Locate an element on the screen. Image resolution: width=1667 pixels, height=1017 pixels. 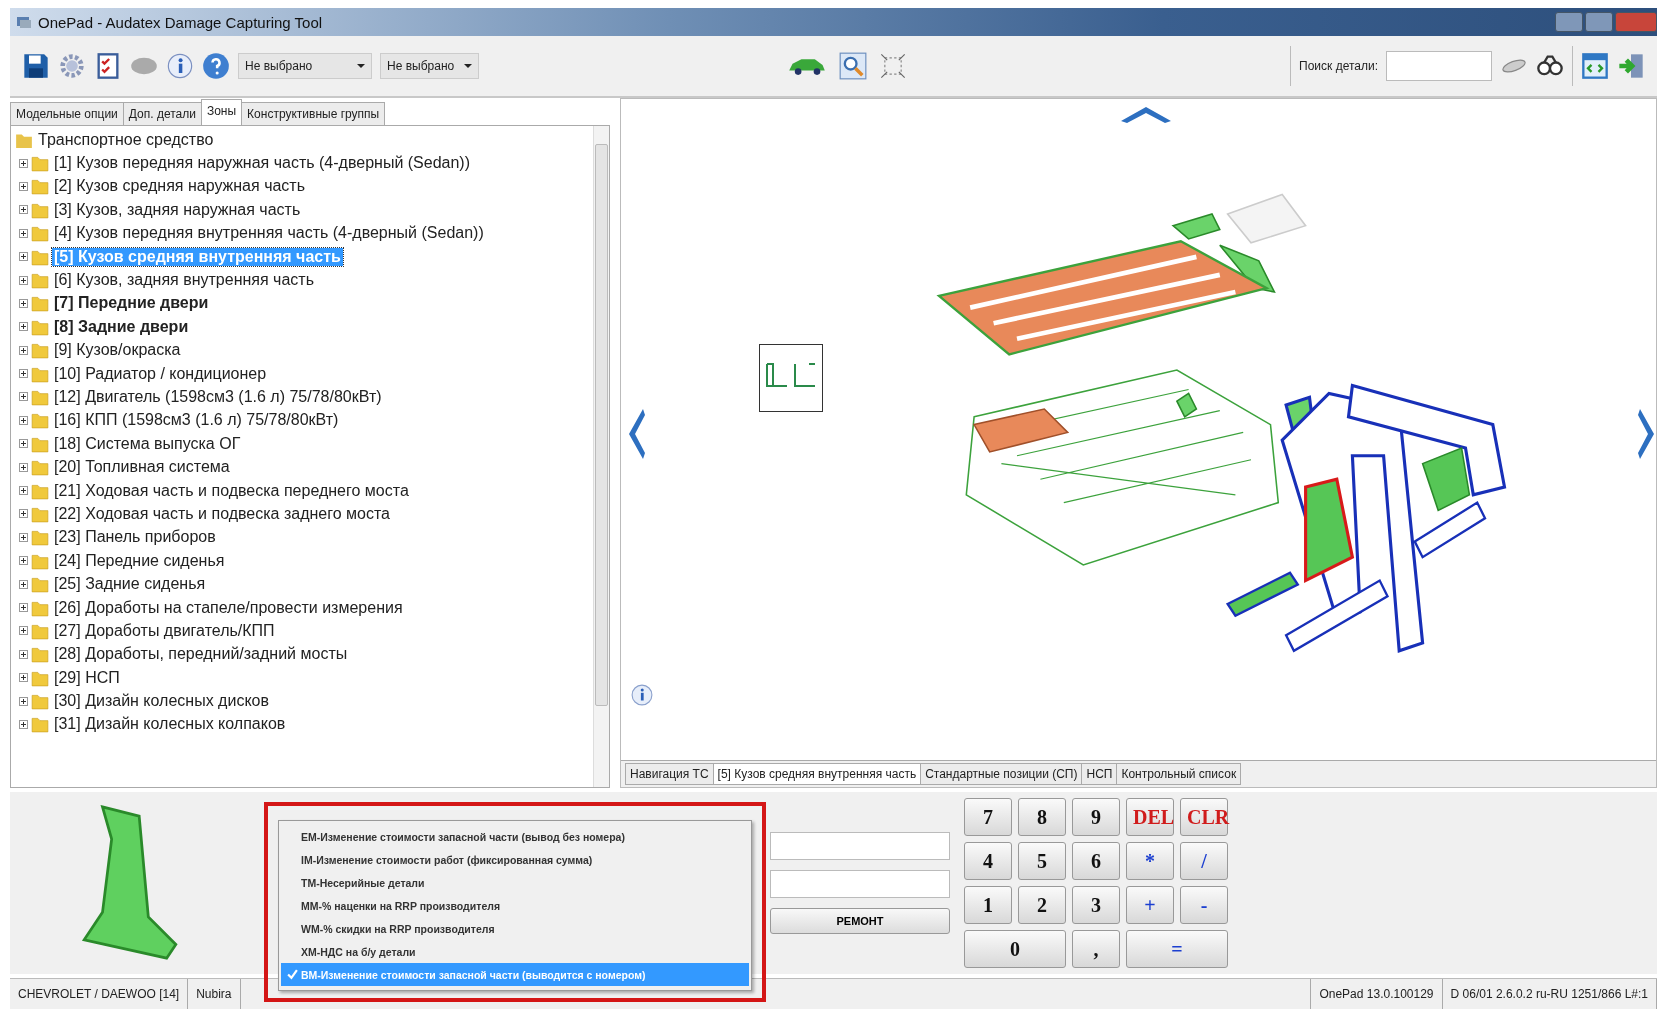
keypad-key: / is located at coordinates (1204, 861).